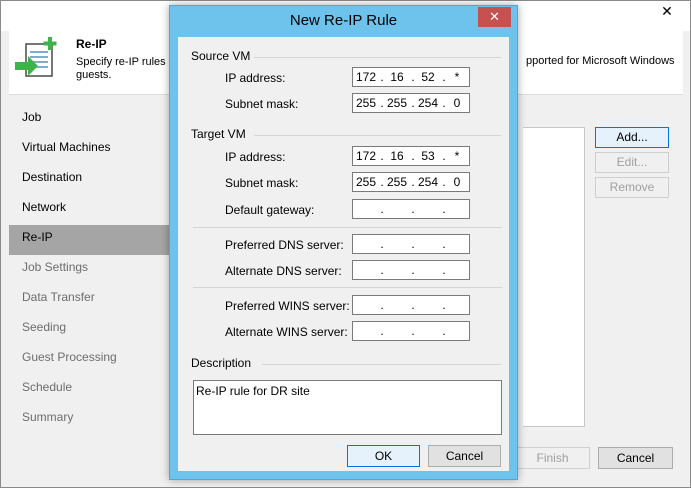 The width and height of the screenshot is (691, 488). Describe the element at coordinates (600, 61) in the screenshot. I see `wizard-step-description-cont: pported for Microsoft Windows` at that location.